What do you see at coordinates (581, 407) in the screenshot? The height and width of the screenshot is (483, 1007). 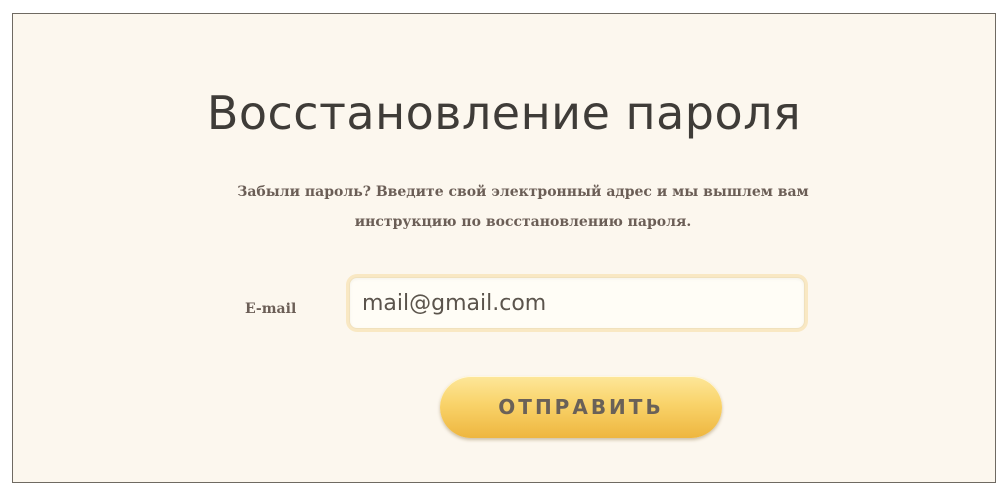 I see `submit-button: ОТПРАВИТЬ` at bounding box center [581, 407].